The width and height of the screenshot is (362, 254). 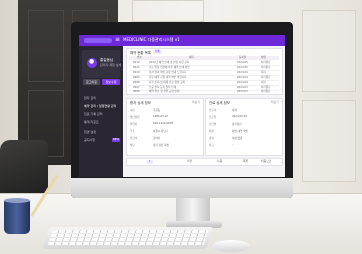 What do you see at coordinates (245, 161) in the screenshot?
I see `list-link: 목록` at bounding box center [245, 161].